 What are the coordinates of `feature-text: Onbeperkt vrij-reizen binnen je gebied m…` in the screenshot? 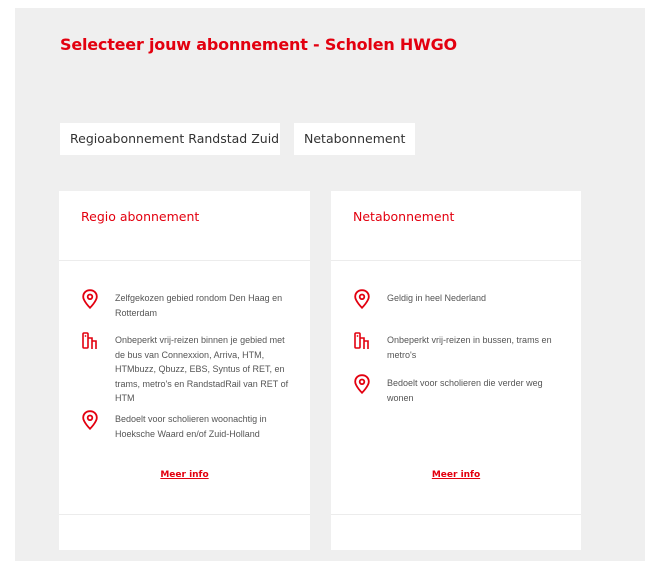 It's located at (202, 369).